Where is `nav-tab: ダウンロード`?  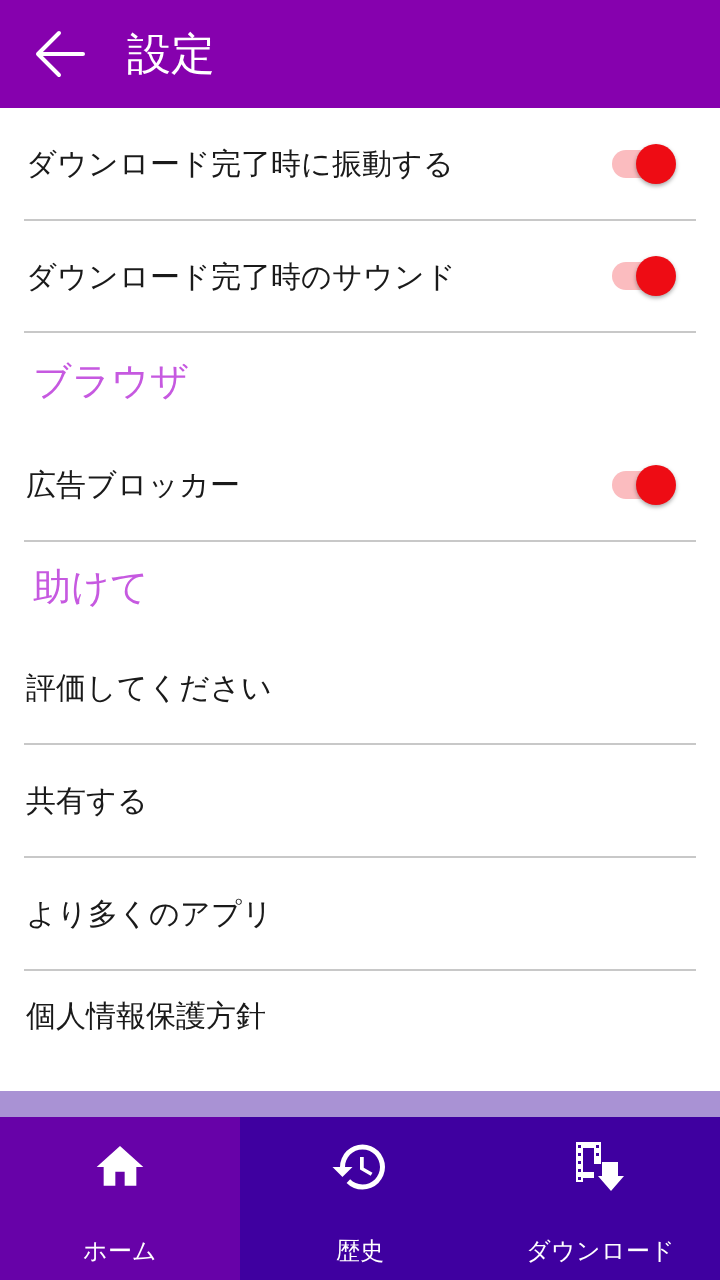 nav-tab: ダウンロード is located at coordinates (600, 1198).